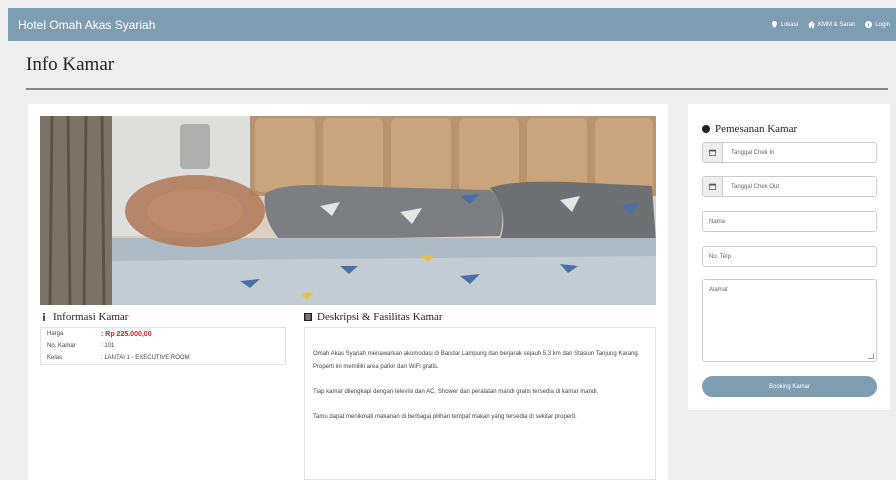 The height and width of the screenshot is (480, 896). Describe the element at coordinates (789, 152) in the screenshot. I see `checkin-input: Tanggal Chek In` at that location.